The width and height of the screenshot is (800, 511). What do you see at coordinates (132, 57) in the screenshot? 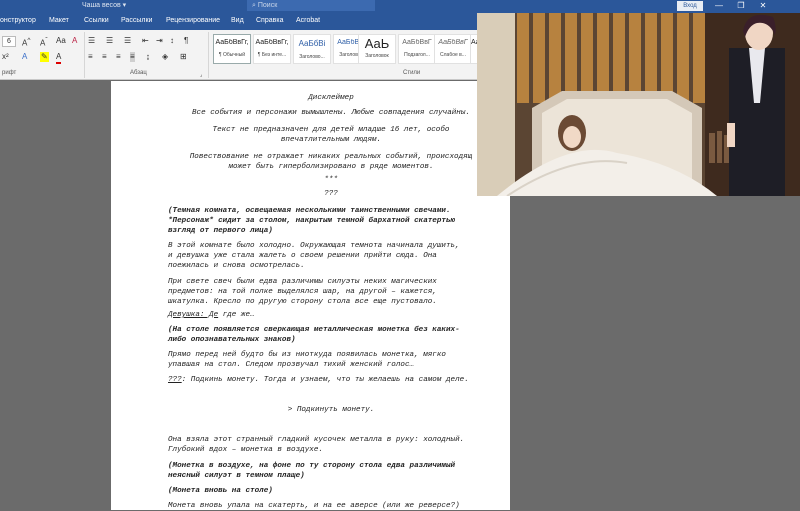
I see `justify-icon: ≡` at bounding box center [132, 57].